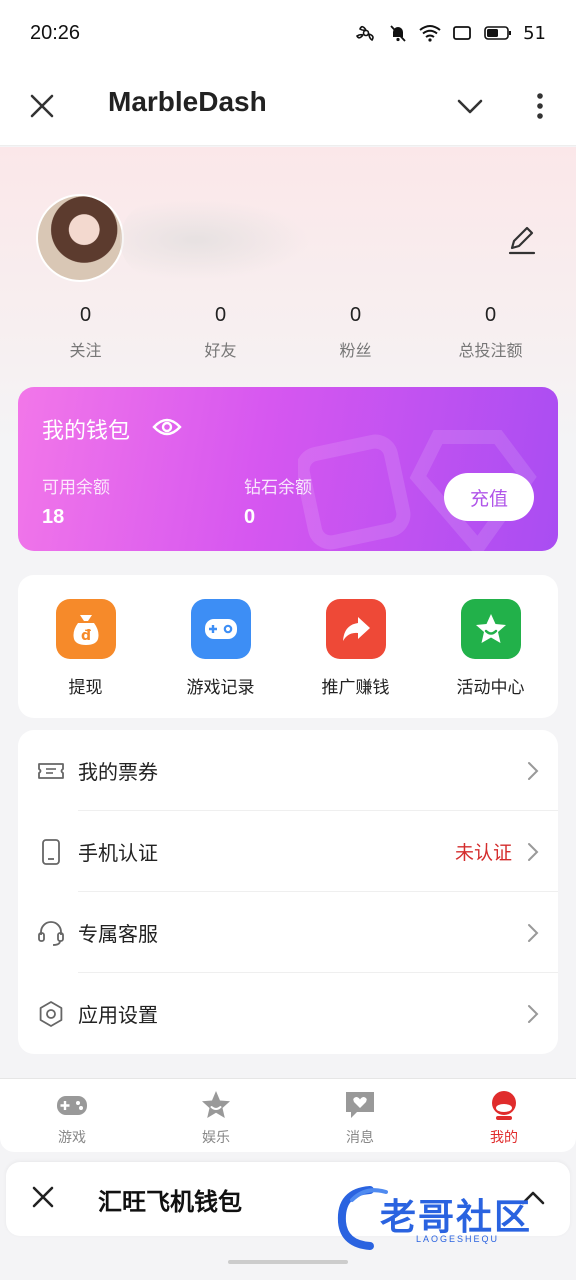 Image resolution: width=576 pixels, height=1280 pixels. Describe the element at coordinates (118, 1015) in the screenshot. I see `menu-item-label: 应用设置` at that location.